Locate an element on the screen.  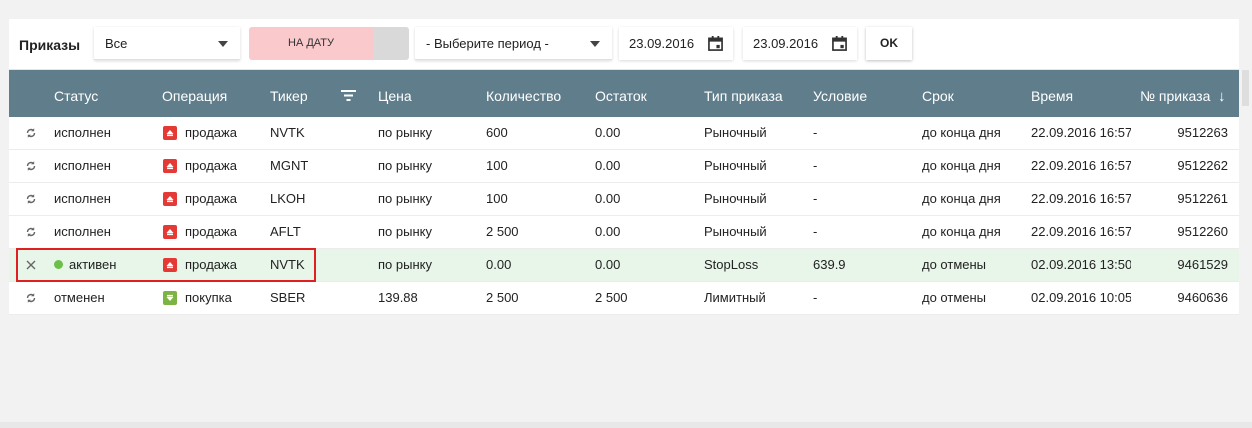
toggle-off-part is located at coordinates (391, 43).